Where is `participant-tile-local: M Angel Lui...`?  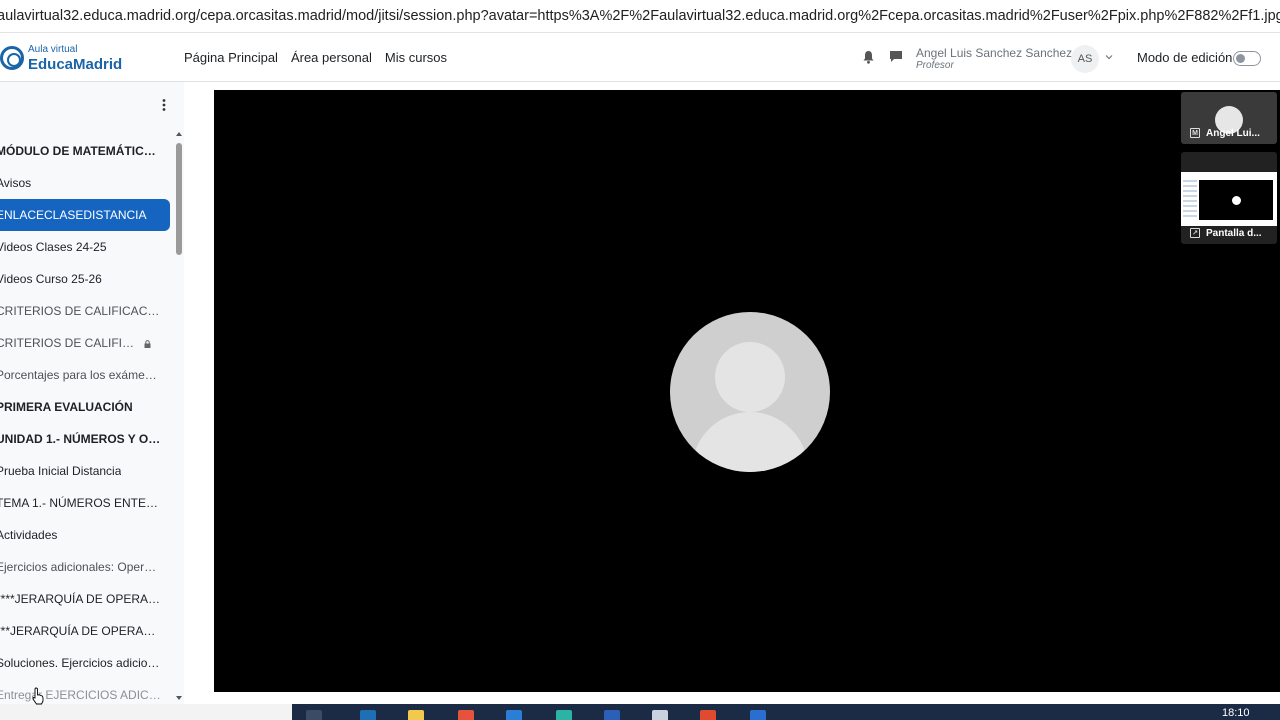 participant-tile-local: M Angel Lui... is located at coordinates (1229, 118).